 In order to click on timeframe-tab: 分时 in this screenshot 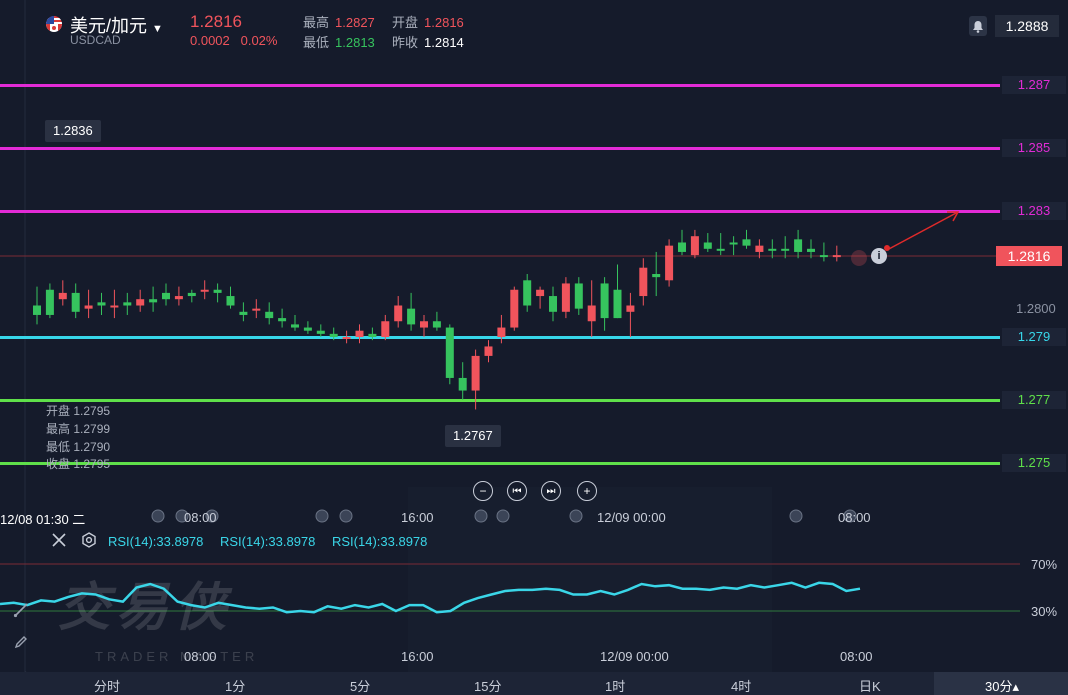, I will do `click(107, 685)`.